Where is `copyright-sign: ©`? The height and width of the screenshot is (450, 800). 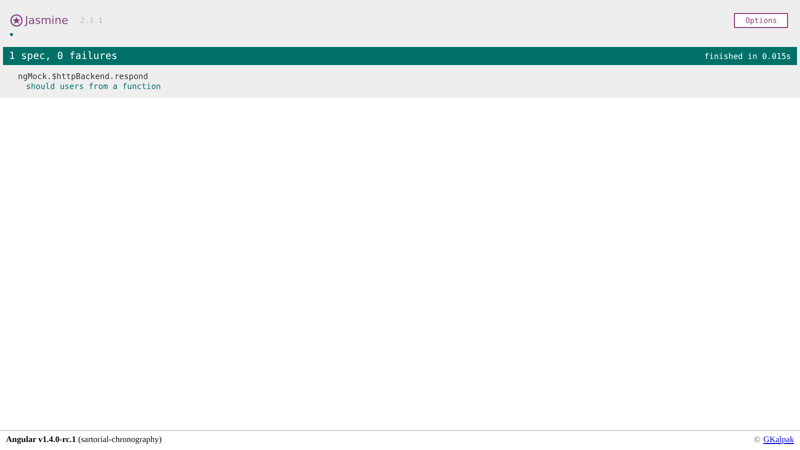
copyright-sign: © is located at coordinates (757, 439).